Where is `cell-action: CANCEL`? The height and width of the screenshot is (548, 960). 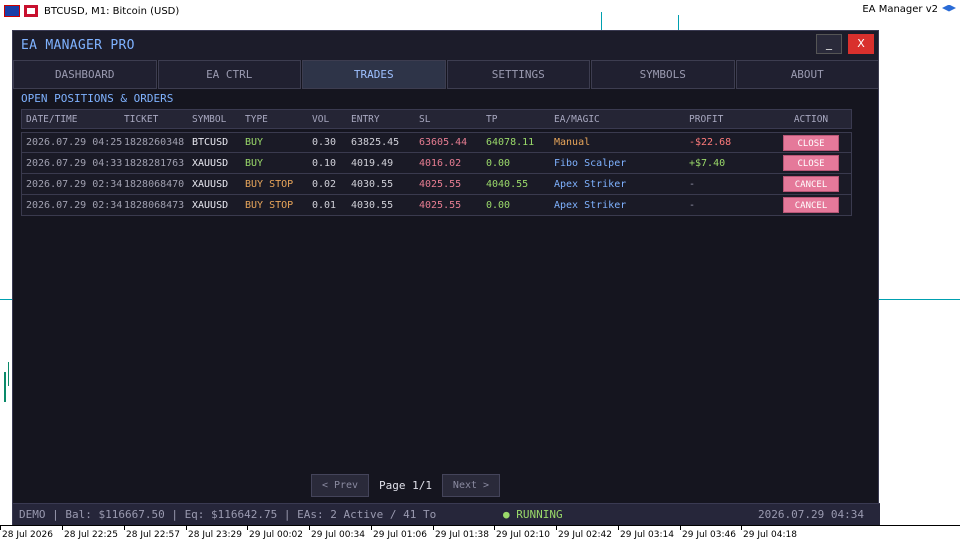 cell-action: CANCEL is located at coordinates (811, 184).